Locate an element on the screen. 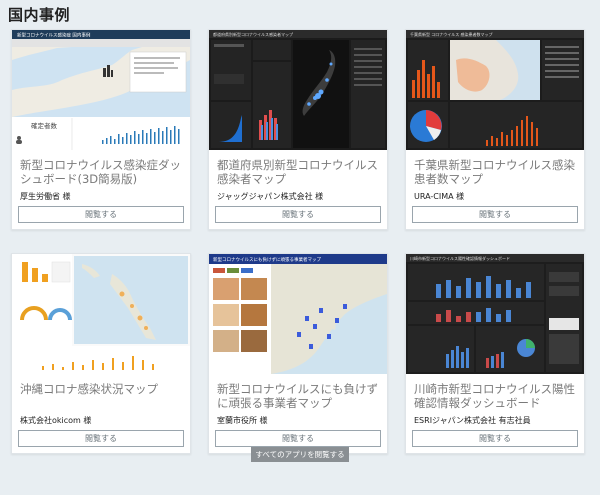 Image resolution: width=600 pixels, height=495 pixels. thumb-header-text: 新型コロナウイルス感染症 国内事例 is located at coordinates (54, 35).